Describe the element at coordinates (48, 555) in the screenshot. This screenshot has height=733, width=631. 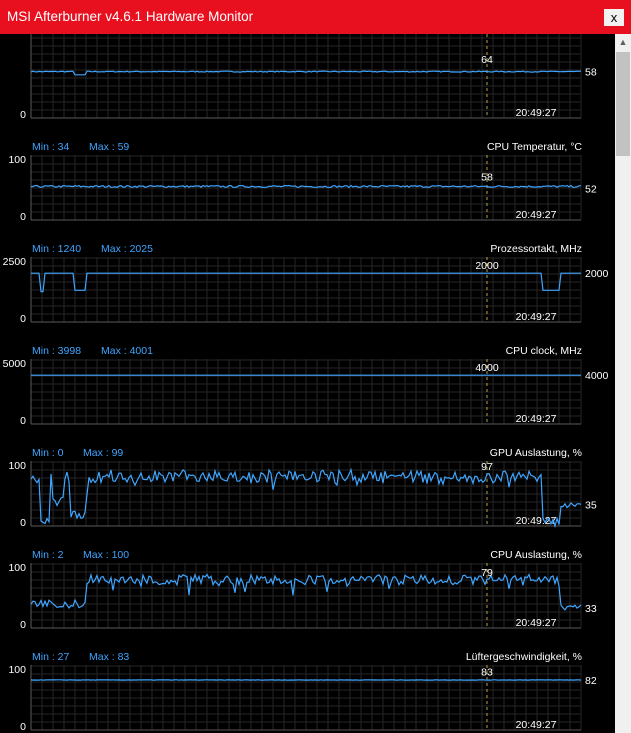
I see `graph-min-label: Min : 2` at that location.